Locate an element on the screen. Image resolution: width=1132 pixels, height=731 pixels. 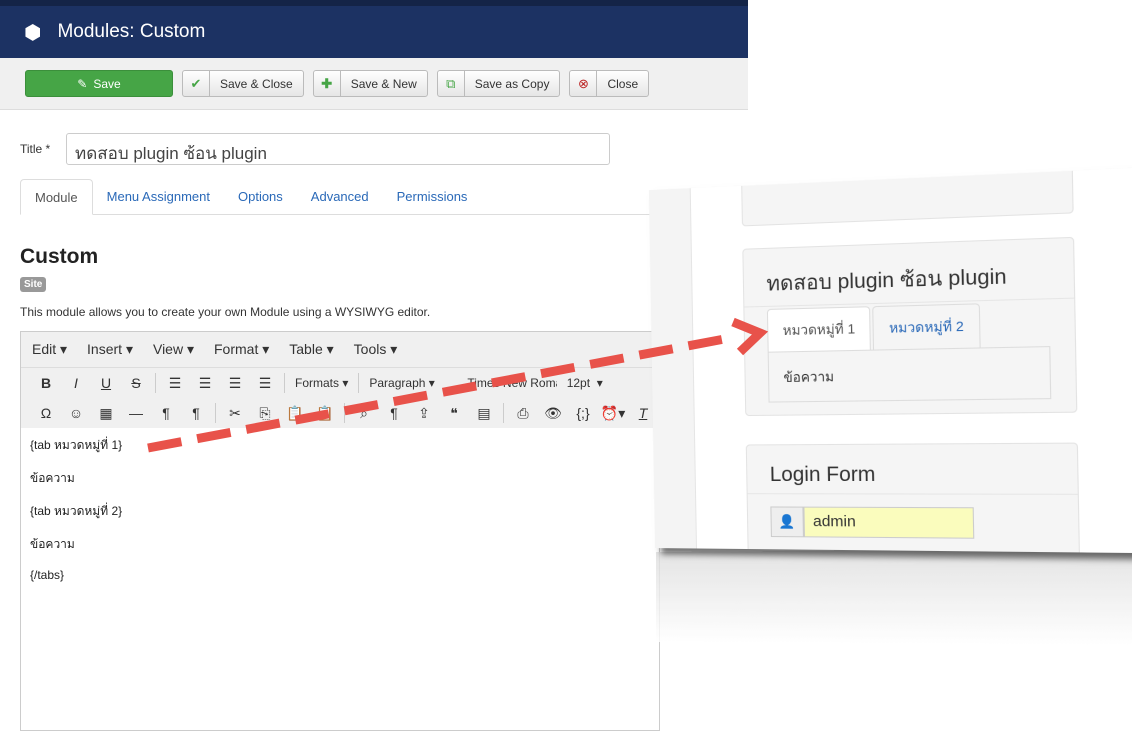
arrow-line is located at coordinates (441, 392).